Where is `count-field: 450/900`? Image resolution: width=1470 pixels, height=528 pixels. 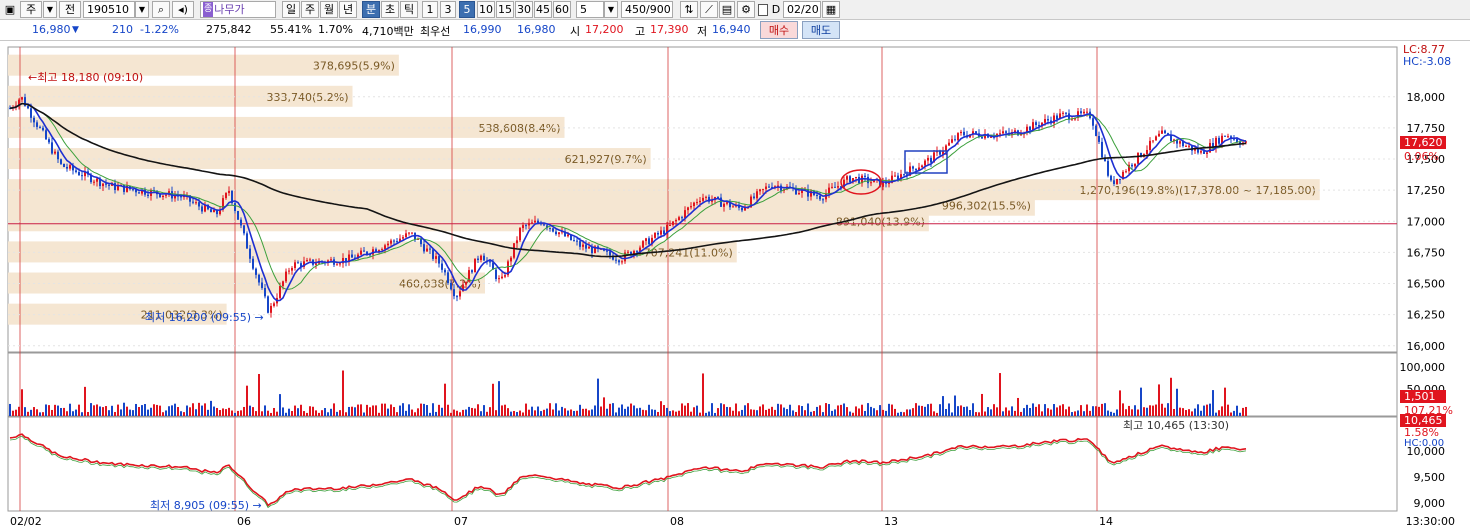 count-field: 450/900 is located at coordinates (647, 9).